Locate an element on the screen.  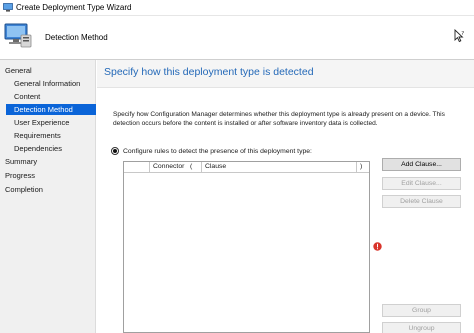
column-header-connector: Connector is located at coordinates (168, 167).